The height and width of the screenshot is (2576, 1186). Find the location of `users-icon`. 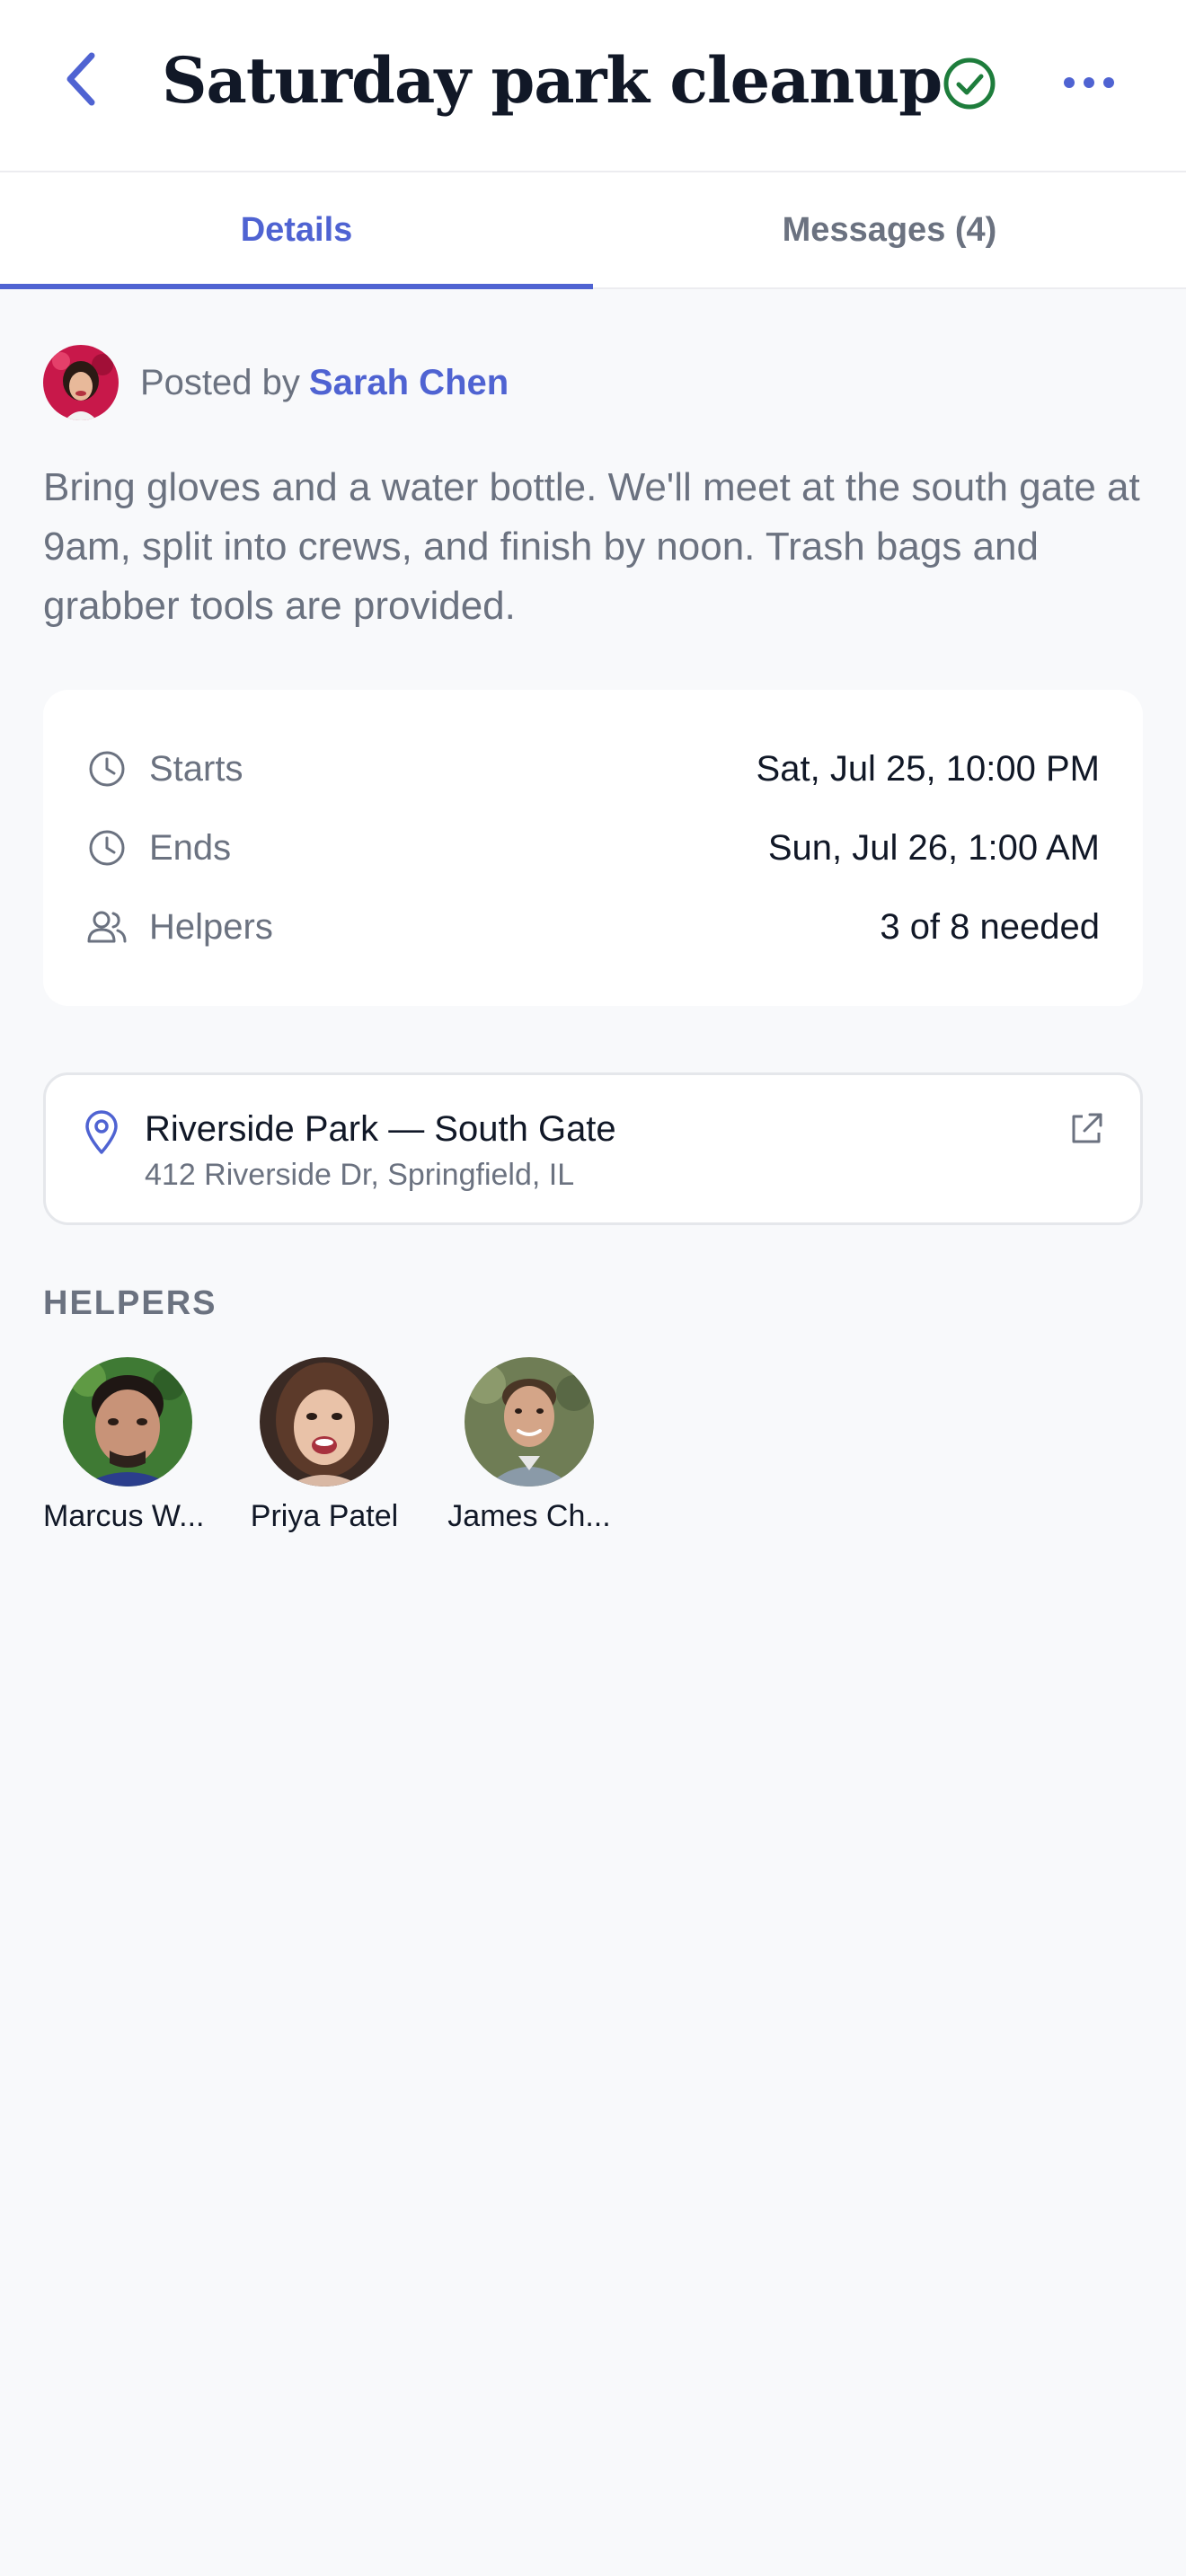

users-icon is located at coordinates (107, 927).